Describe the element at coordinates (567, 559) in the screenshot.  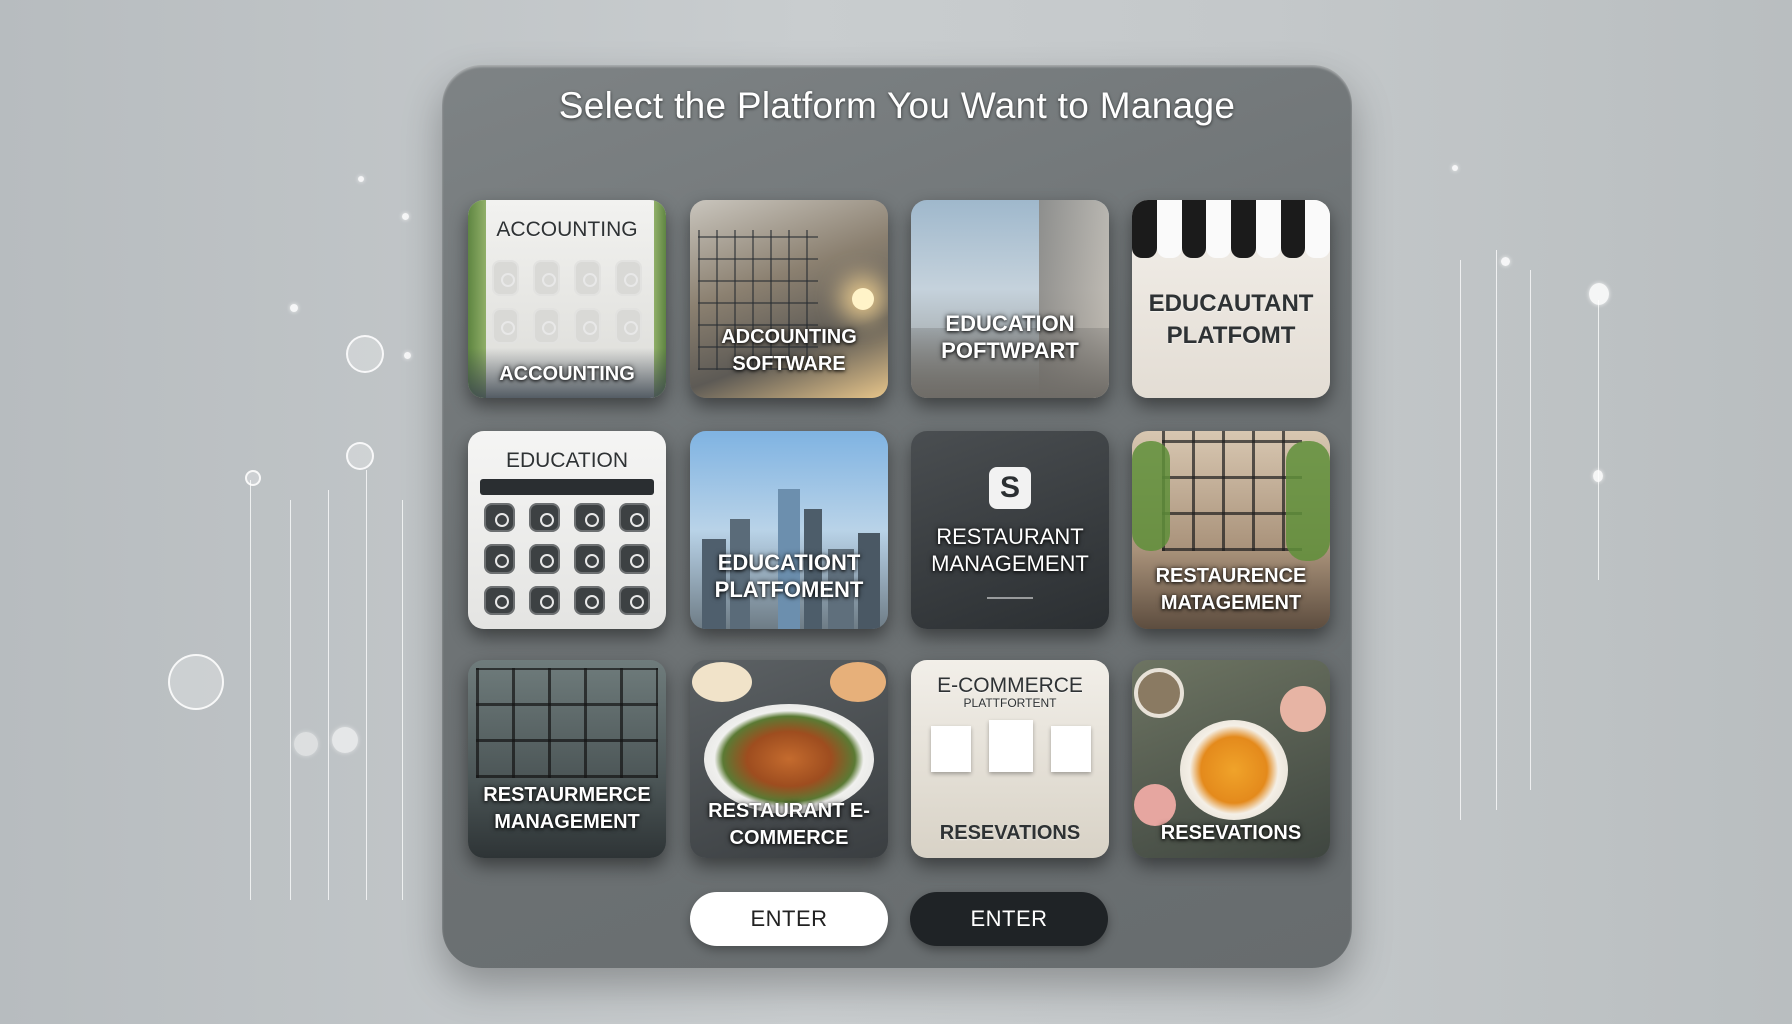
I see `education-grid-icon` at that location.